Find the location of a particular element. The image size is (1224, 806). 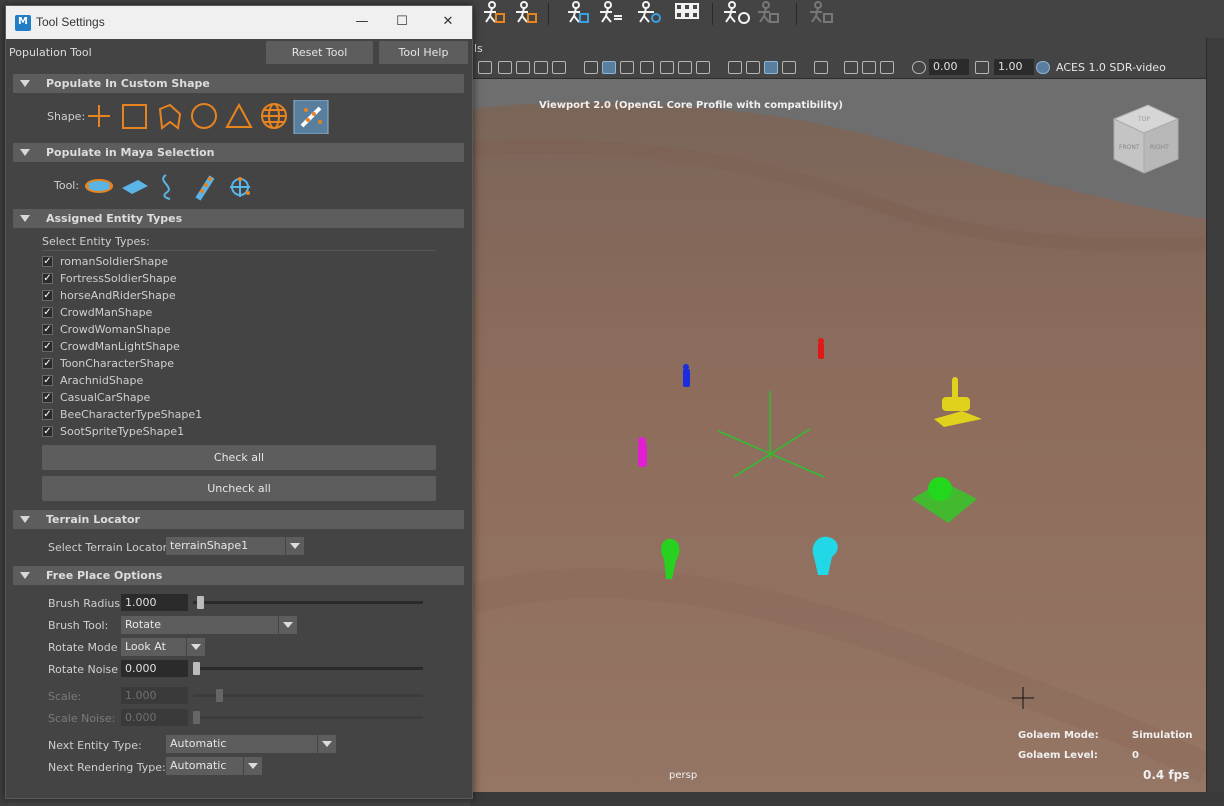

isolate-select-icon is located at coordinates (771, 67).